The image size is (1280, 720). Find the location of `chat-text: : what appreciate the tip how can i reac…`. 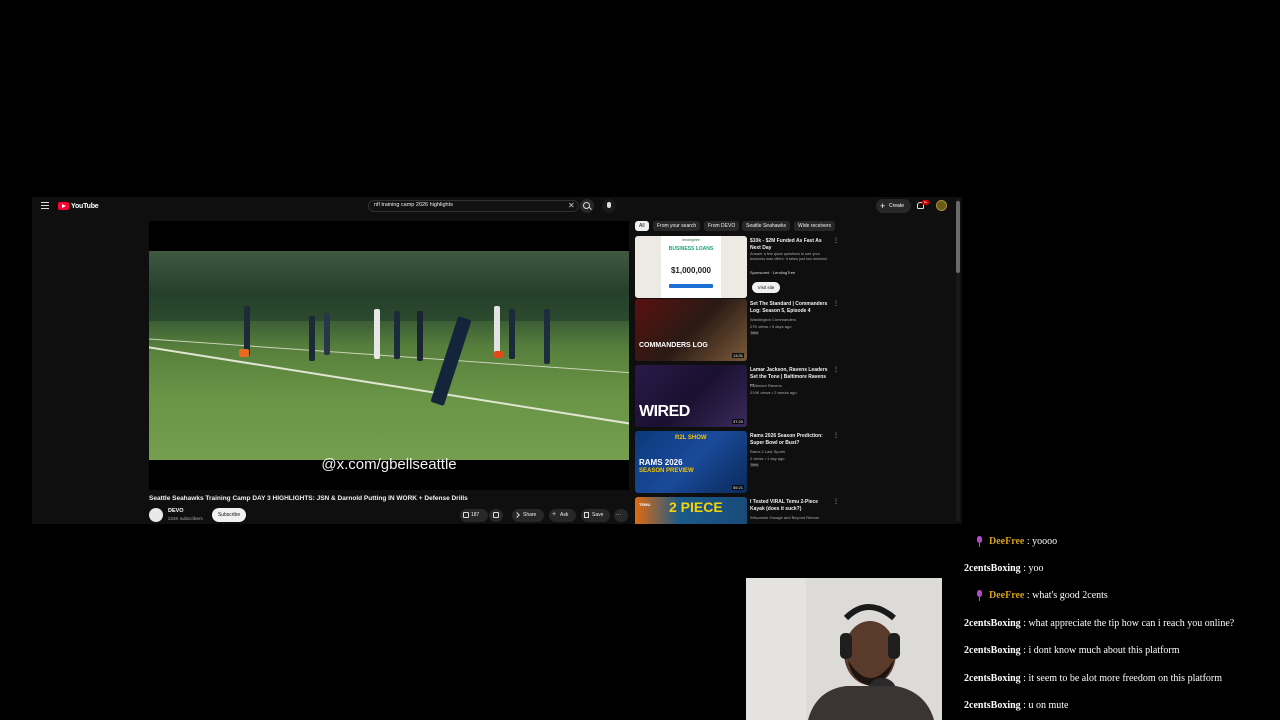

chat-text: : what appreciate the tip how can i reac… is located at coordinates (1129, 623).